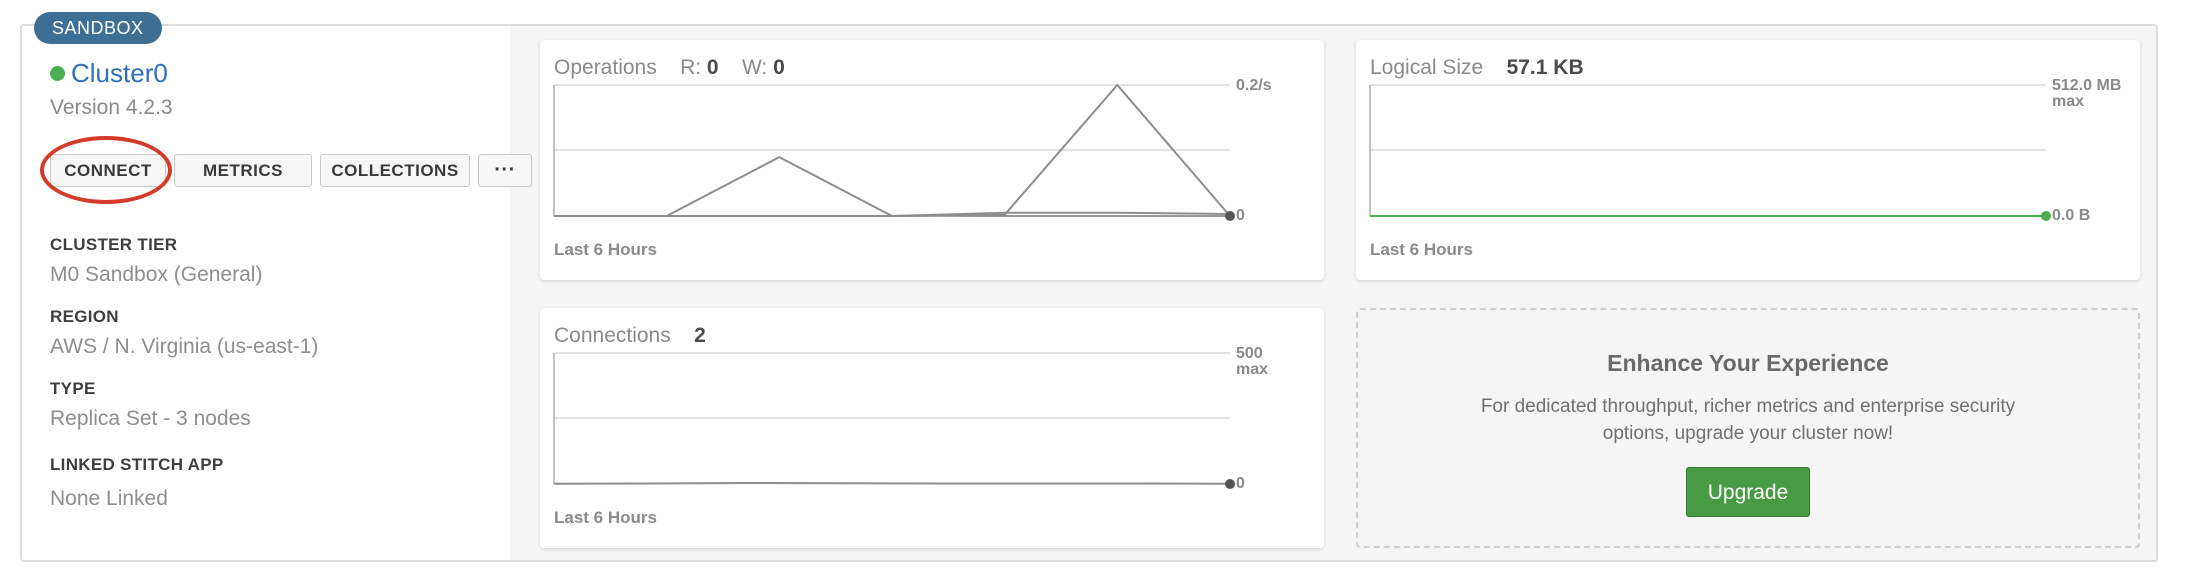 The width and height of the screenshot is (2186, 586). What do you see at coordinates (150, 418) in the screenshot?
I see `type-value: Replica Set - 3 nodes` at bounding box center [150, 418].